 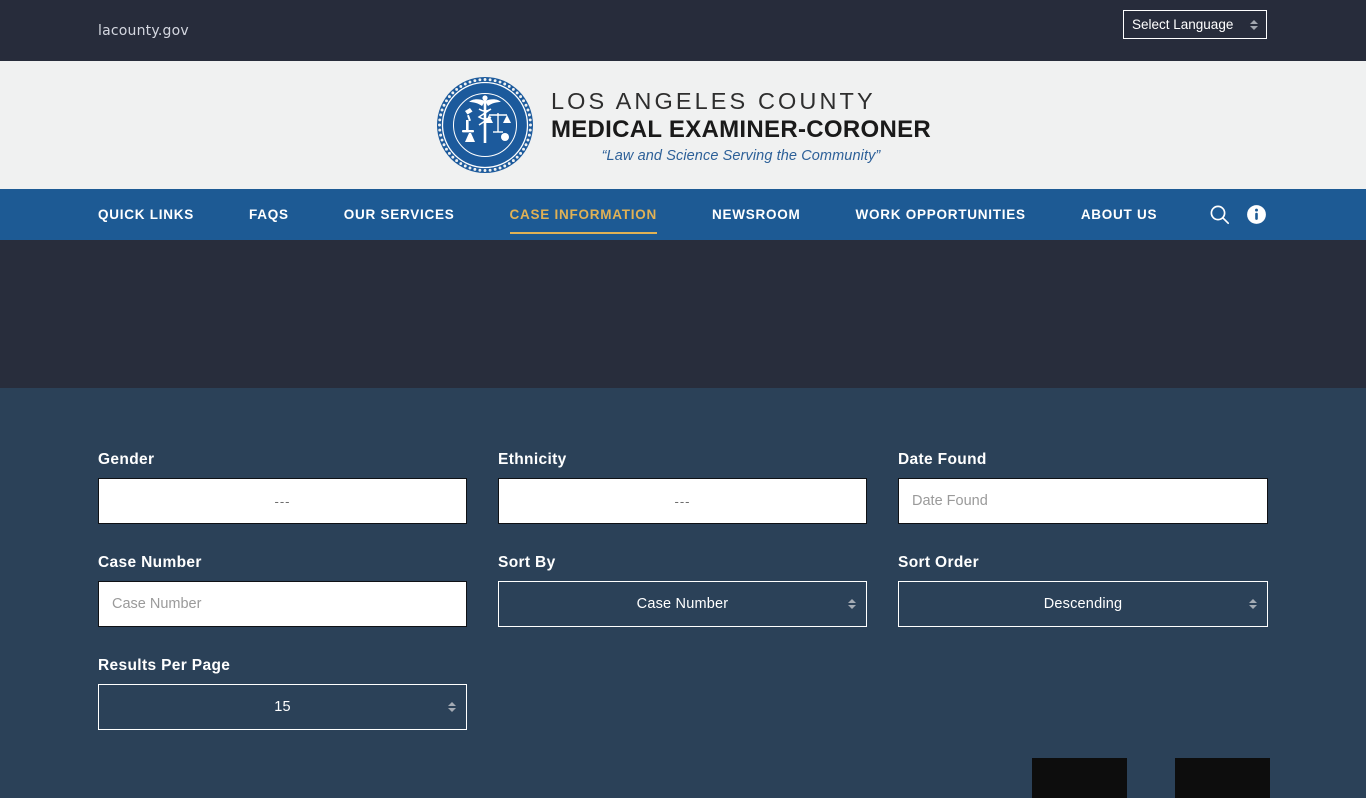 I want to click on logo-tagline: “Law and Science Serving the Community”, so click(x=741, y=156).